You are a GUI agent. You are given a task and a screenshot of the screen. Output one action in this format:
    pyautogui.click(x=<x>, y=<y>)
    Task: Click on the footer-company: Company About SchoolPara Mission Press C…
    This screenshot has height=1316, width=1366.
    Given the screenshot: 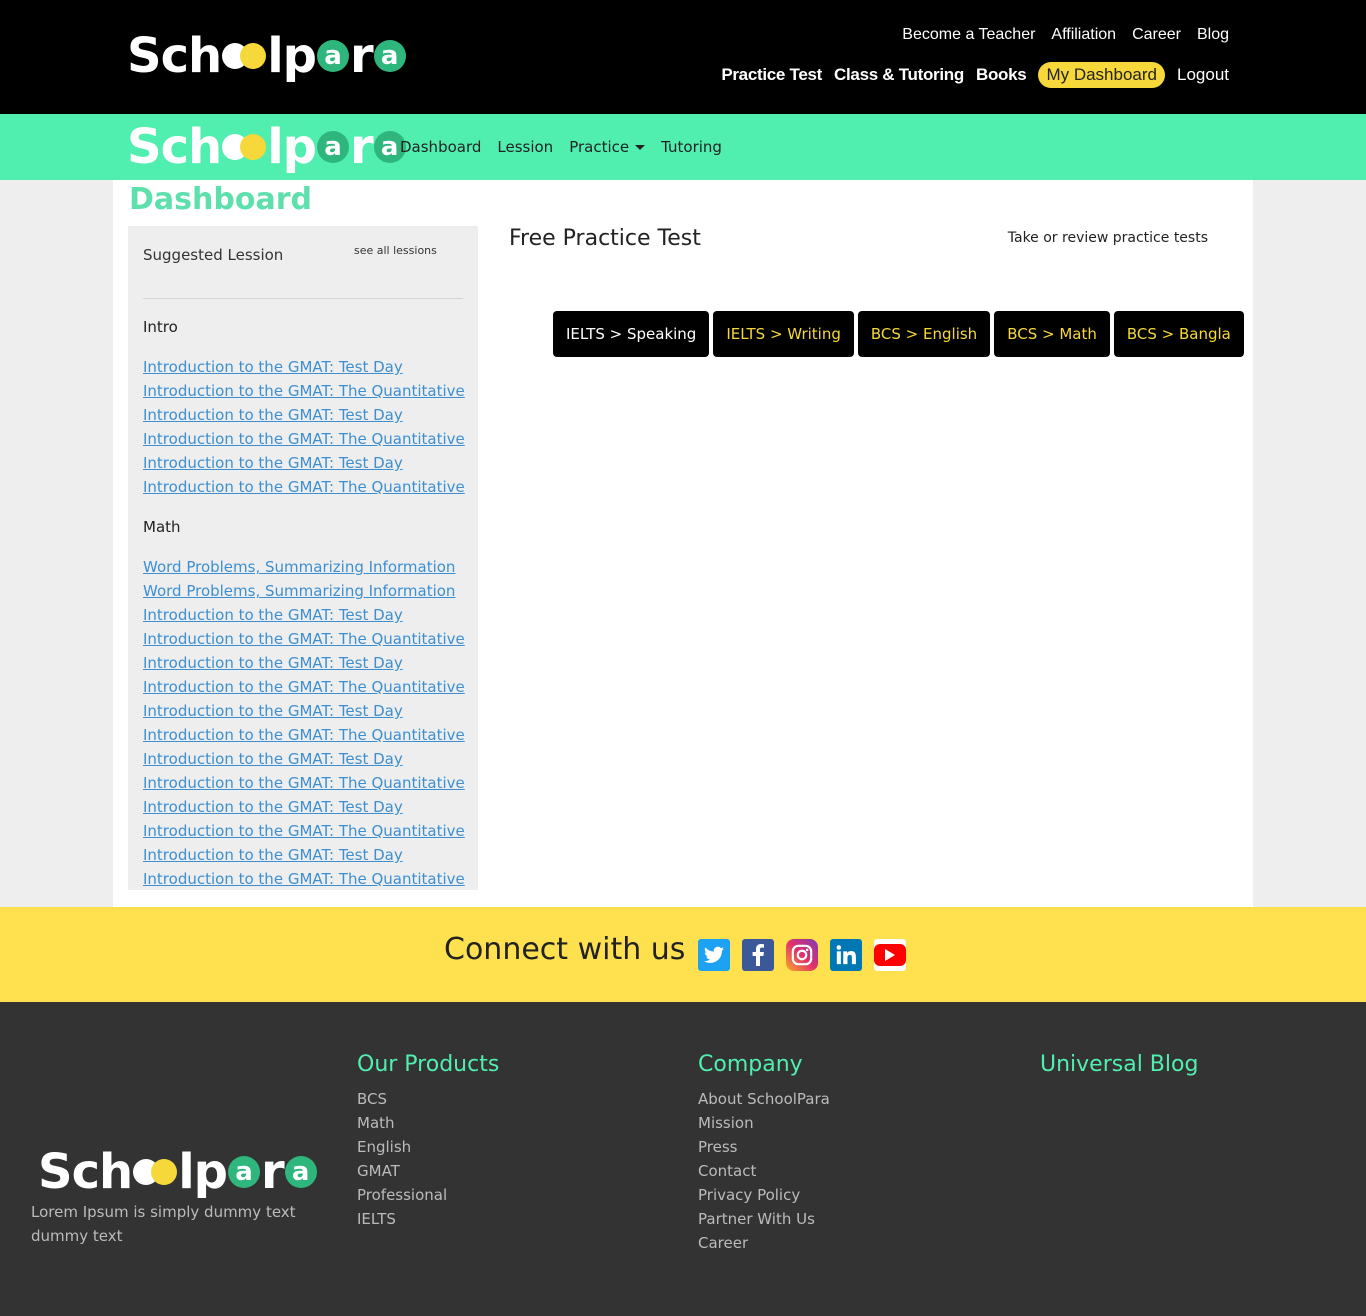 What is the action you would take?
    pyautogui.click(x=764, y=1153)
    